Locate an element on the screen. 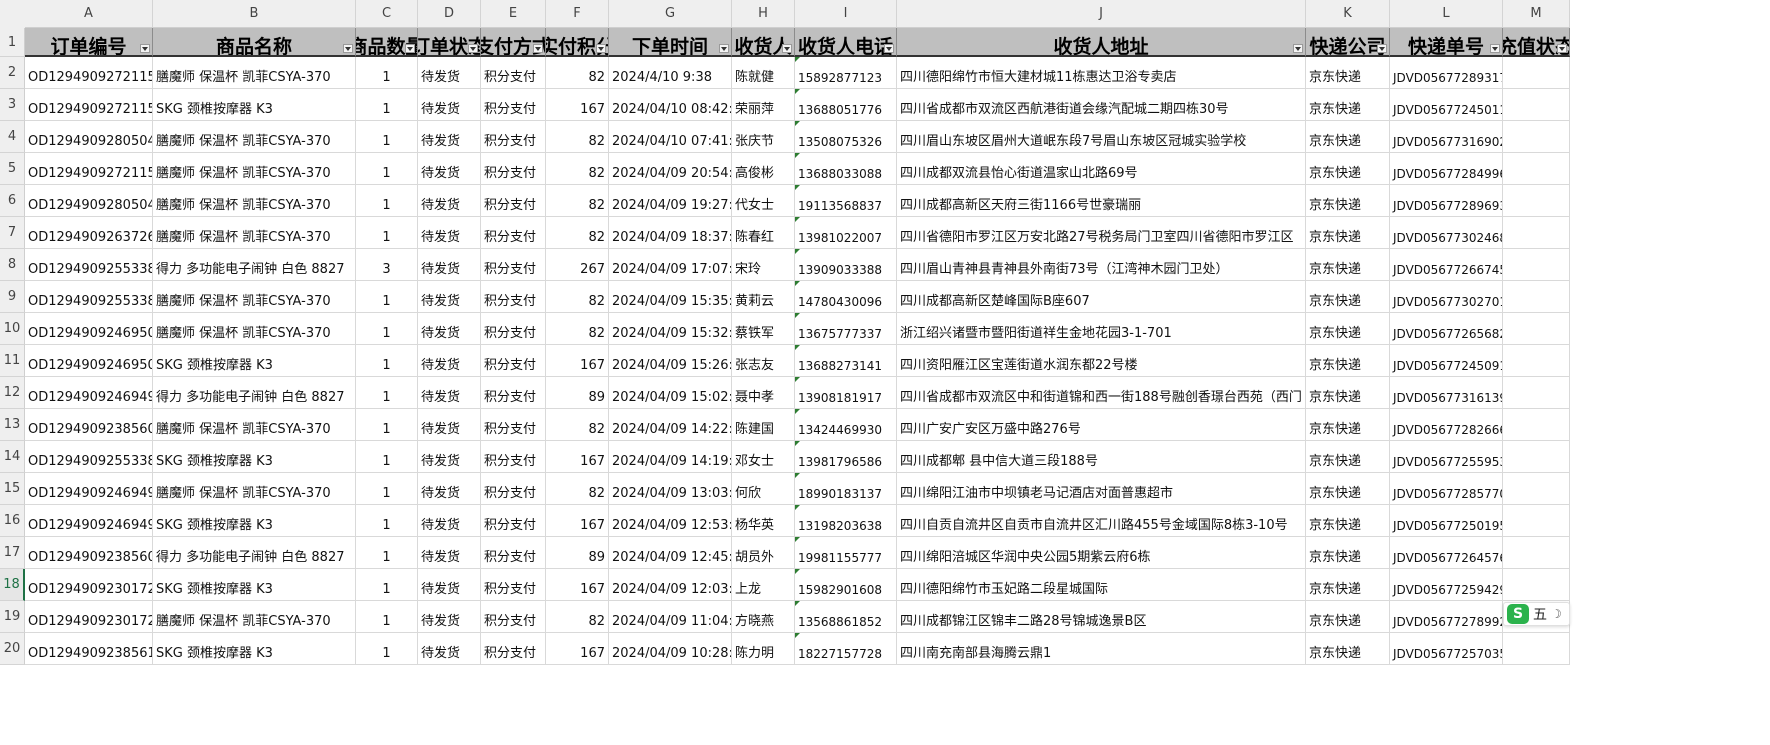 The height and width of the screenshot is (745, 1770). table-cell: 膳魔师 保温杯 凯菲CSYA-370 is located at coordinates (254, 137).